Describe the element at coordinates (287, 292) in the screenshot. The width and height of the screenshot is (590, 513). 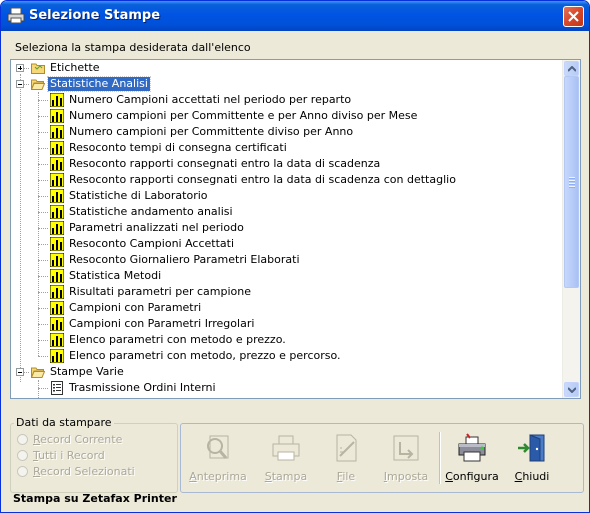
I see `tree-item-report: Risultati parametri per campione` at that location.